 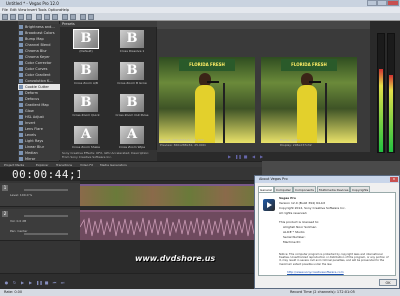 What do you see at coordinates (132, 115) in the screenshot?
I see `preset-label: Cross Zoom Out Pulse` at bounding box center [132, 115].